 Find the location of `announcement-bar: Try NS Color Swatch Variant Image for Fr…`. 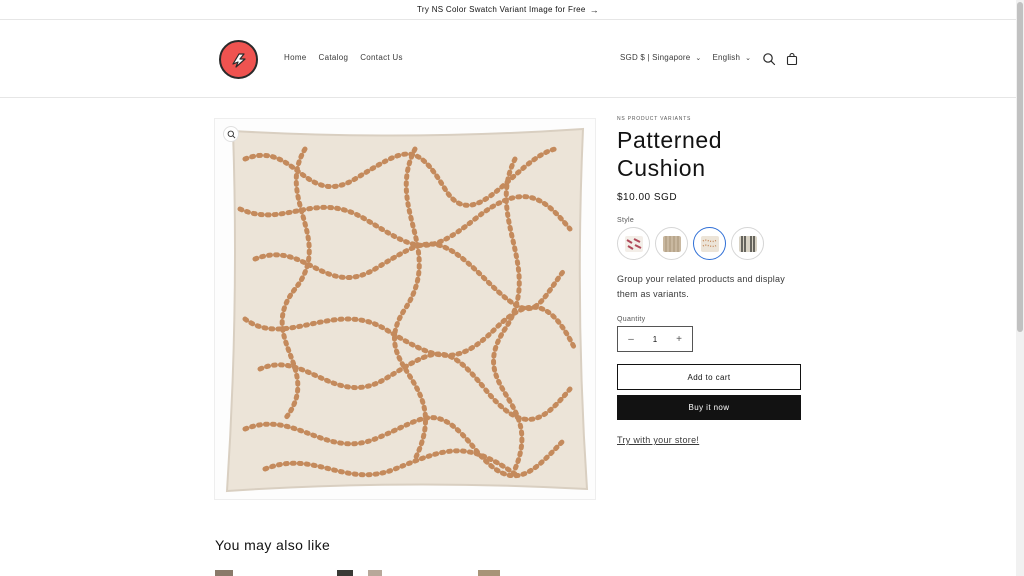

announcement-bar: Try NS Color Swatch Variant Image for Fr… is located at coordinates (508, 10).